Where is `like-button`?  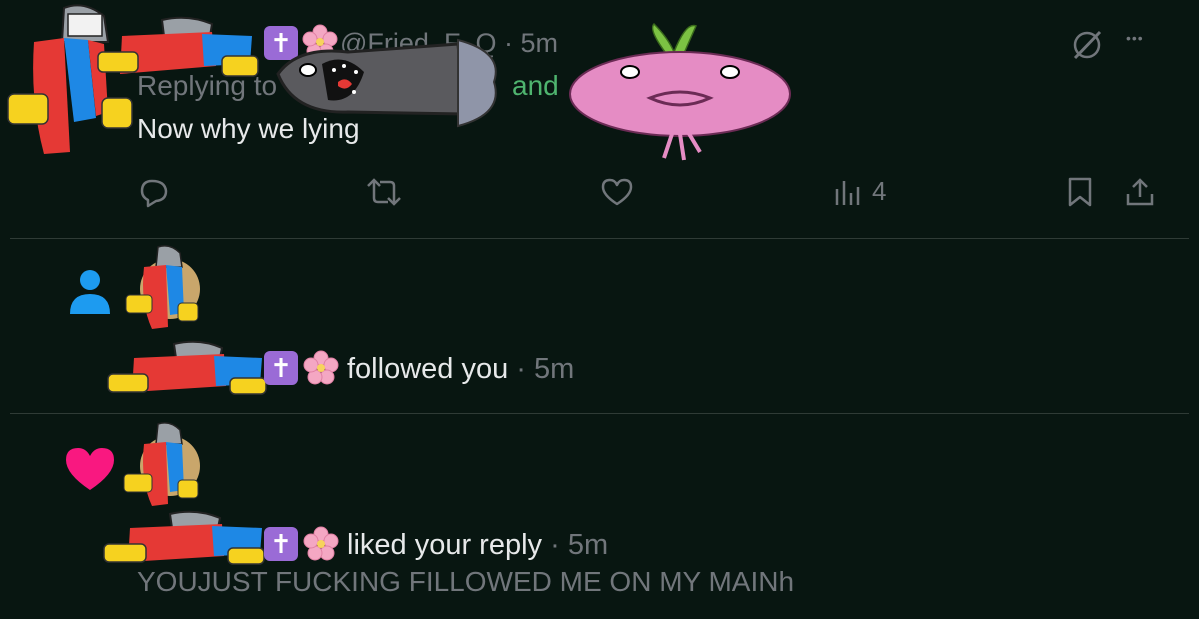
like-button is located at coordinates (617, 192).